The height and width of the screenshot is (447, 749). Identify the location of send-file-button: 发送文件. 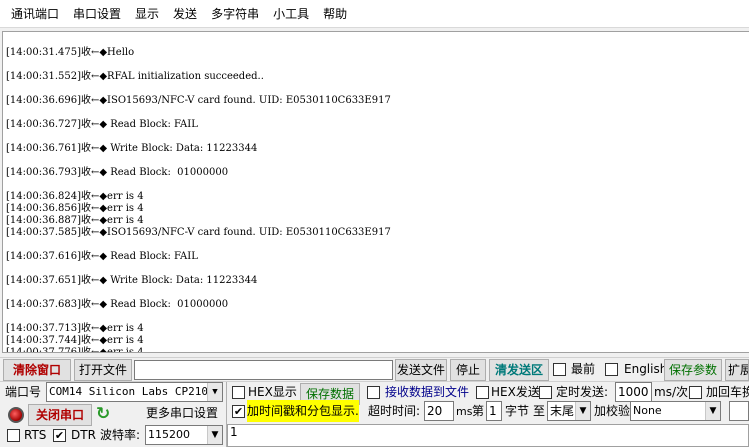
(421, 370).